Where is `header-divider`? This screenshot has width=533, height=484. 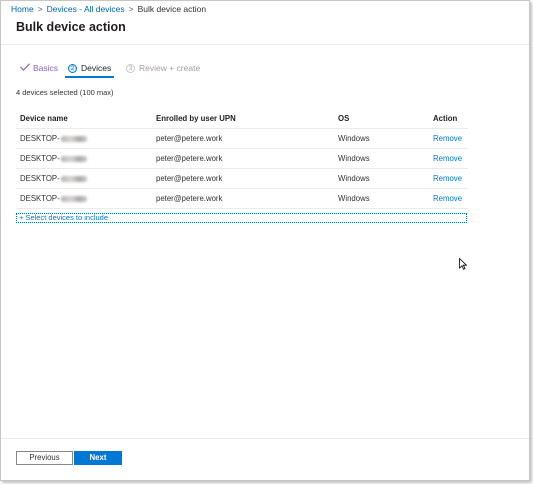
header-divider is located at coordinates (265, 44).